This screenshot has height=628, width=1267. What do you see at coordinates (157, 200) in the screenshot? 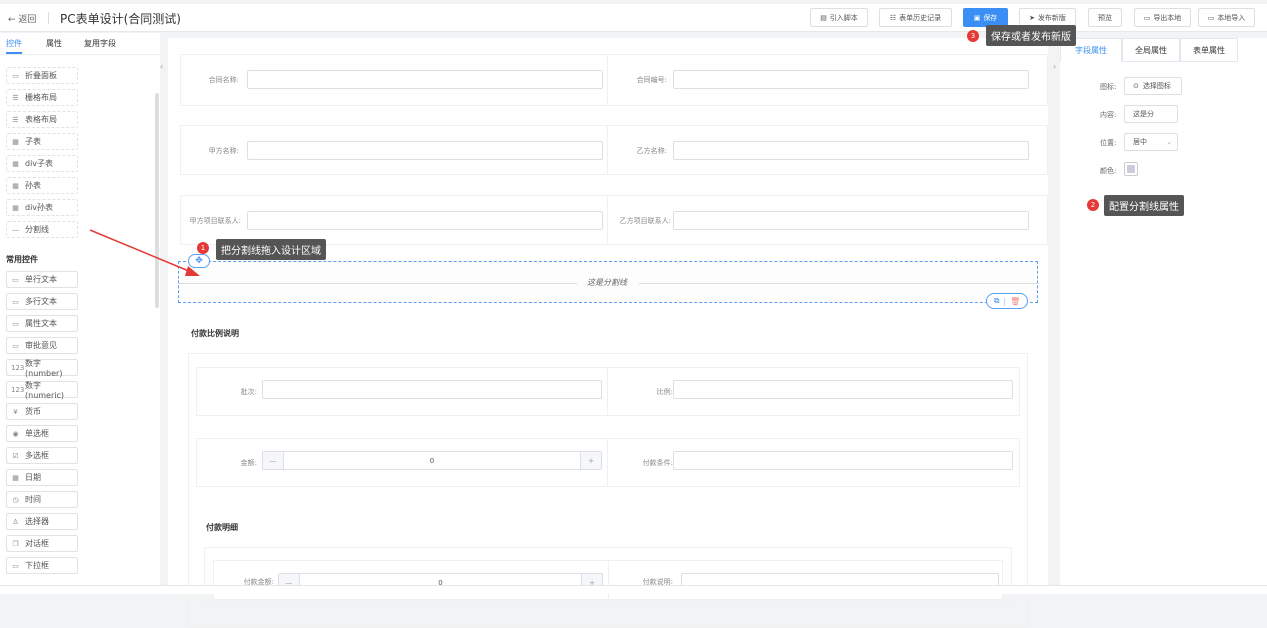
I see `scrollbar` at bounding box center [157, 200].